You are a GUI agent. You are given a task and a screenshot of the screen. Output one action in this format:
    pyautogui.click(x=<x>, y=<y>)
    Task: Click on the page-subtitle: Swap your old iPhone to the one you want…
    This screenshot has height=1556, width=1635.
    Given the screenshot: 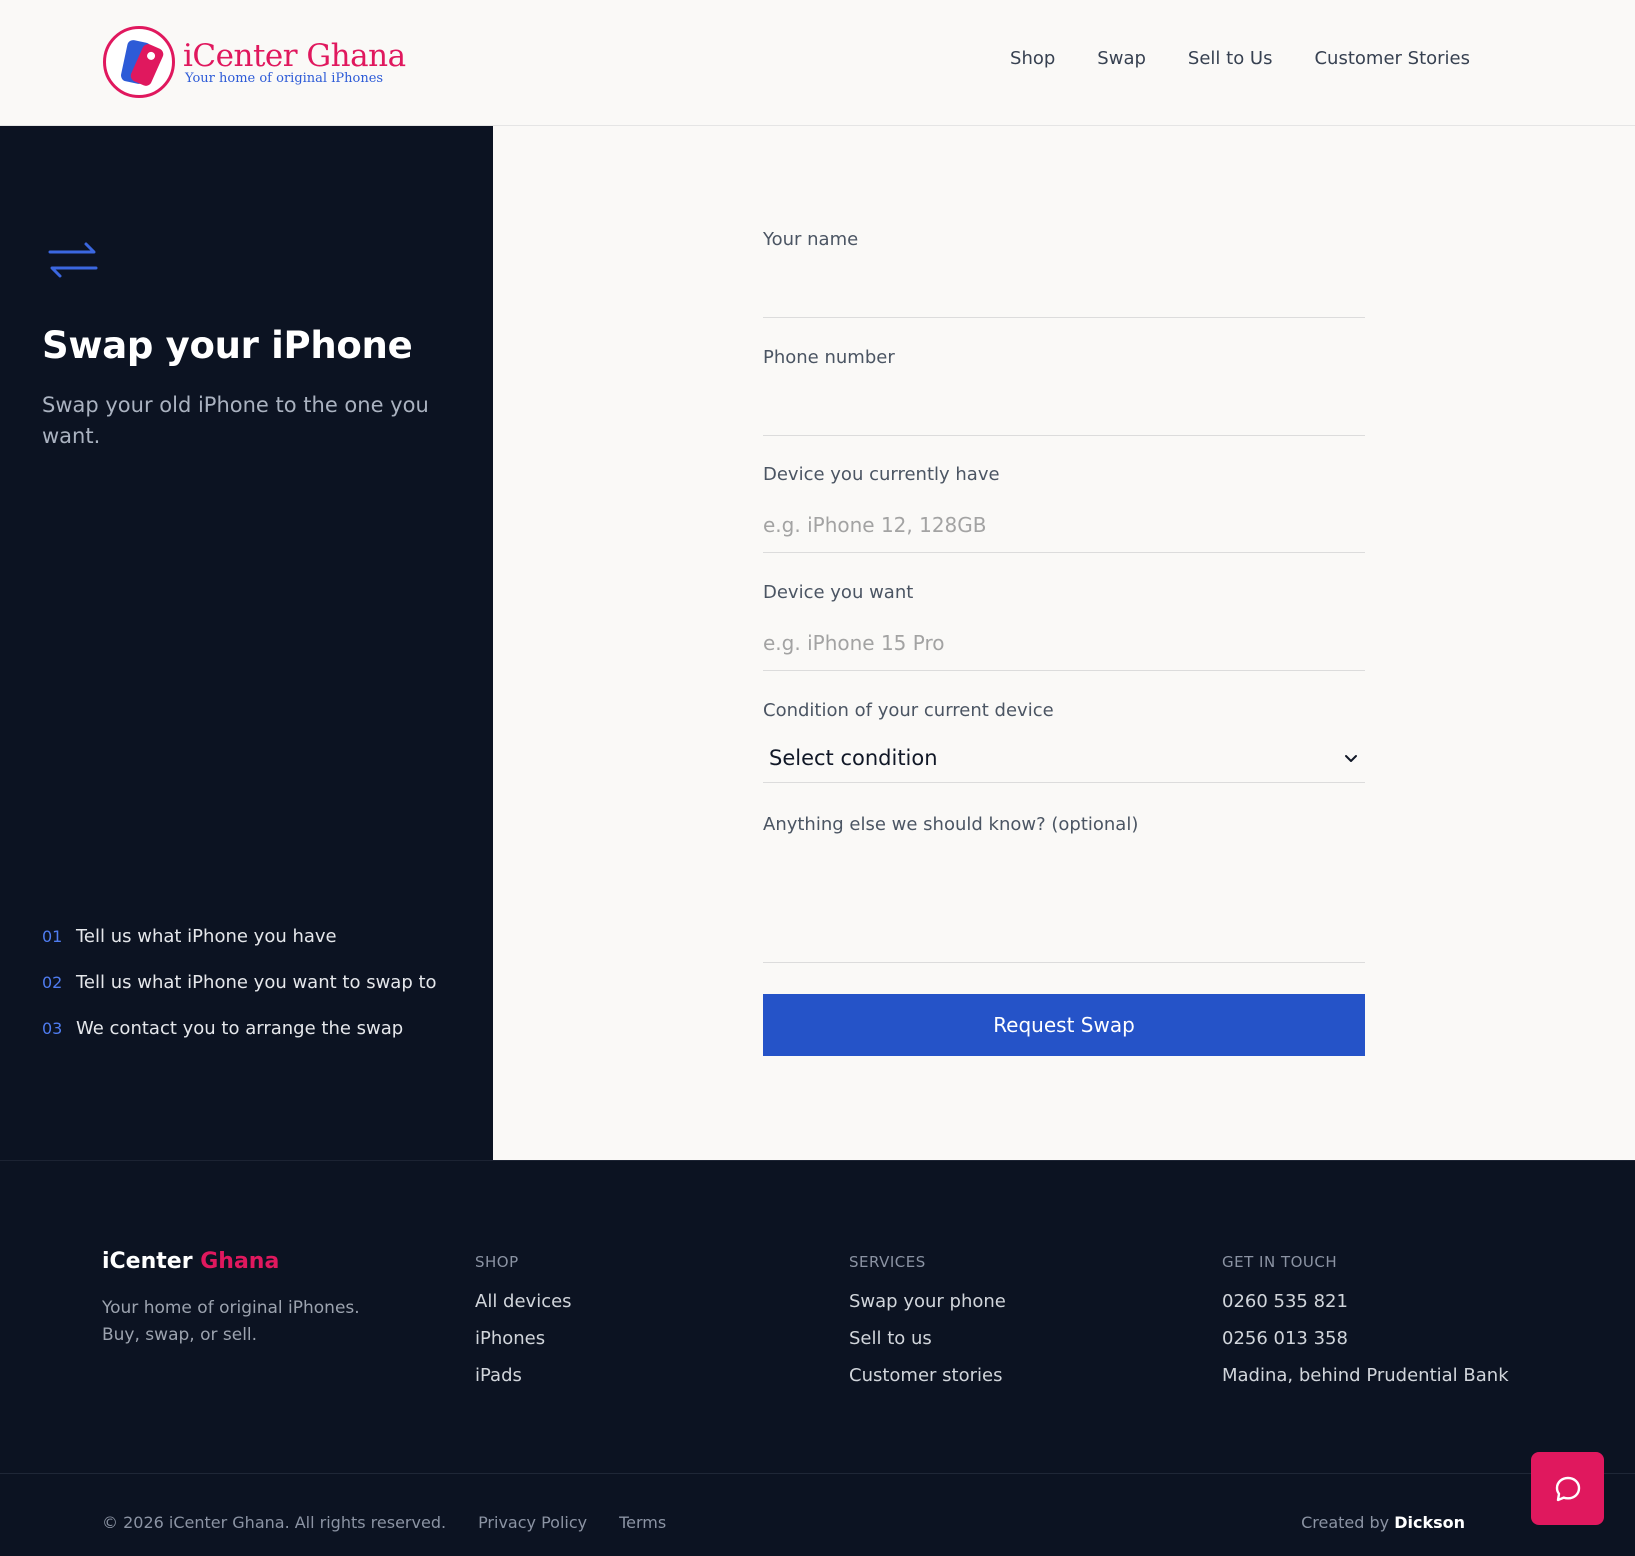 What is the action you would take?
    pyautogui.click(x=235, y=420)
    